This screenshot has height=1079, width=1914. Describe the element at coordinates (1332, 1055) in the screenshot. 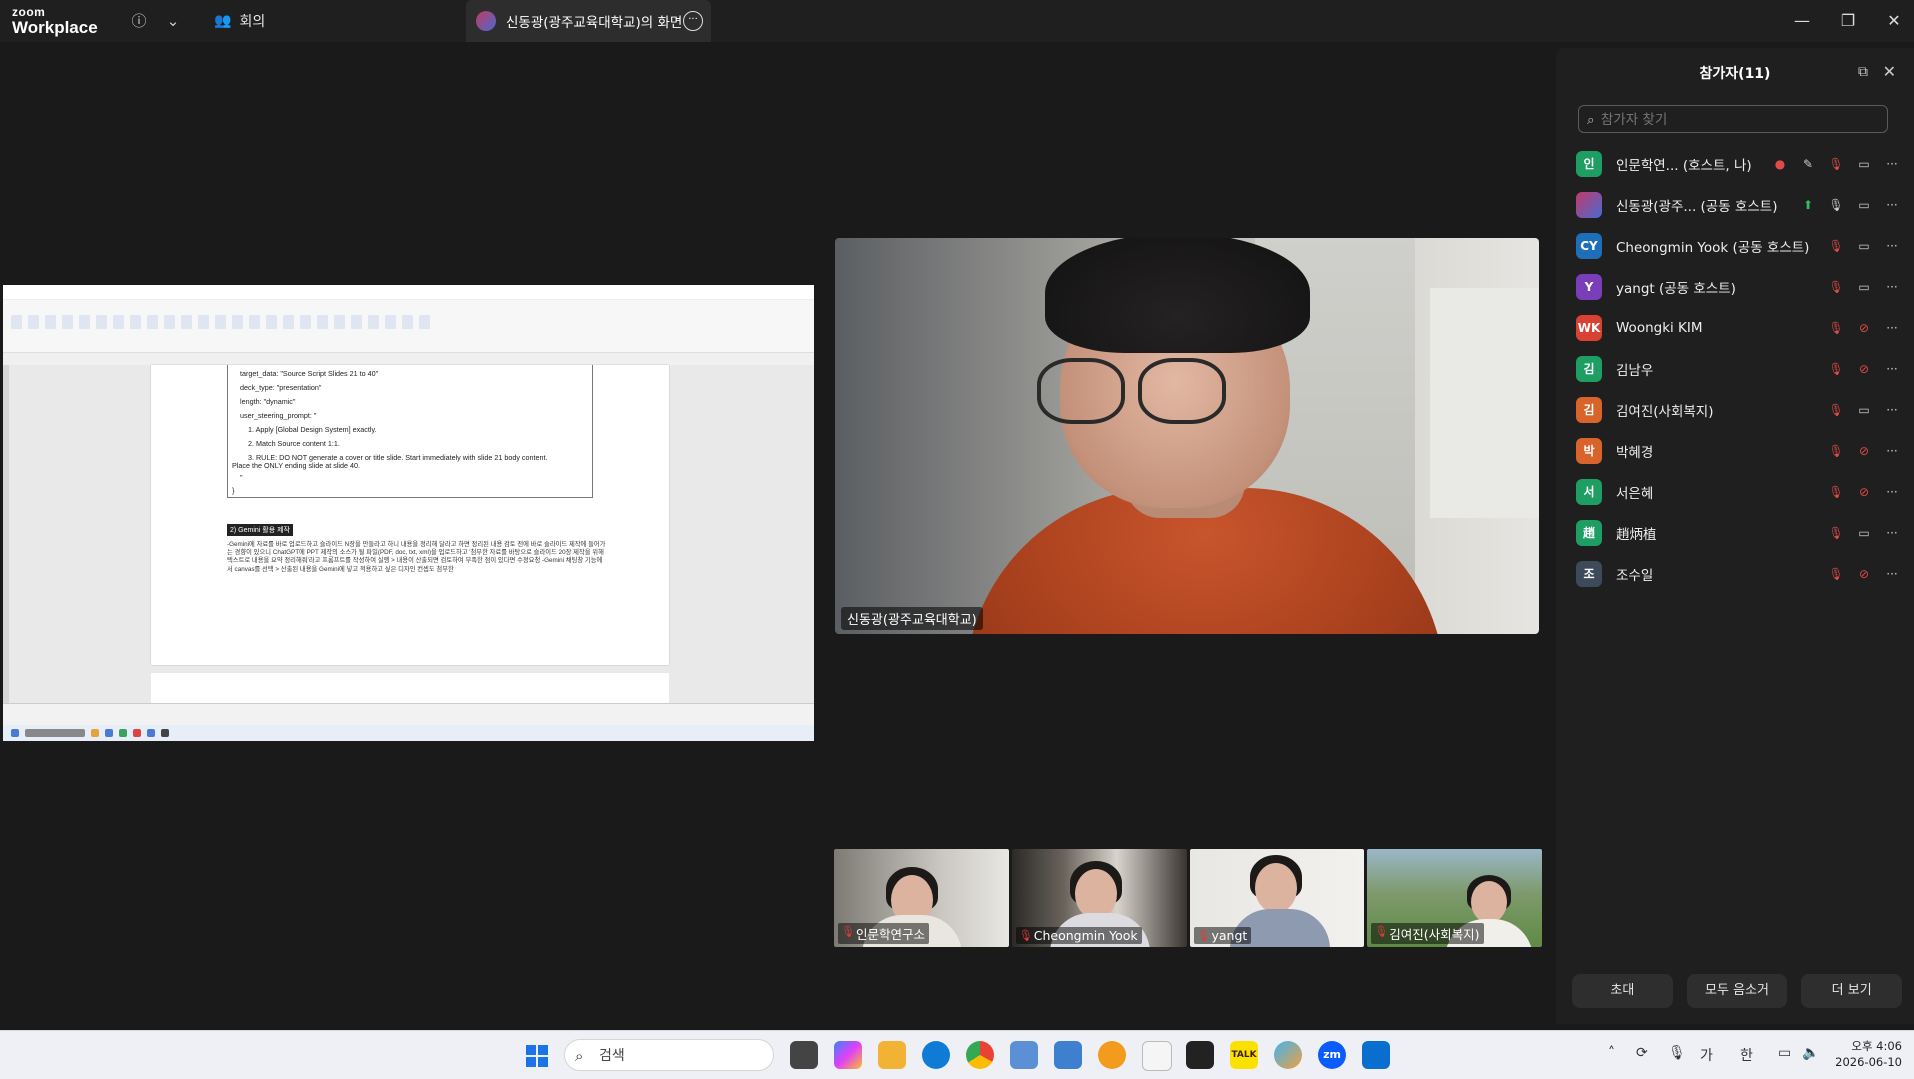

I see `zoom-icon: zm` at that location.